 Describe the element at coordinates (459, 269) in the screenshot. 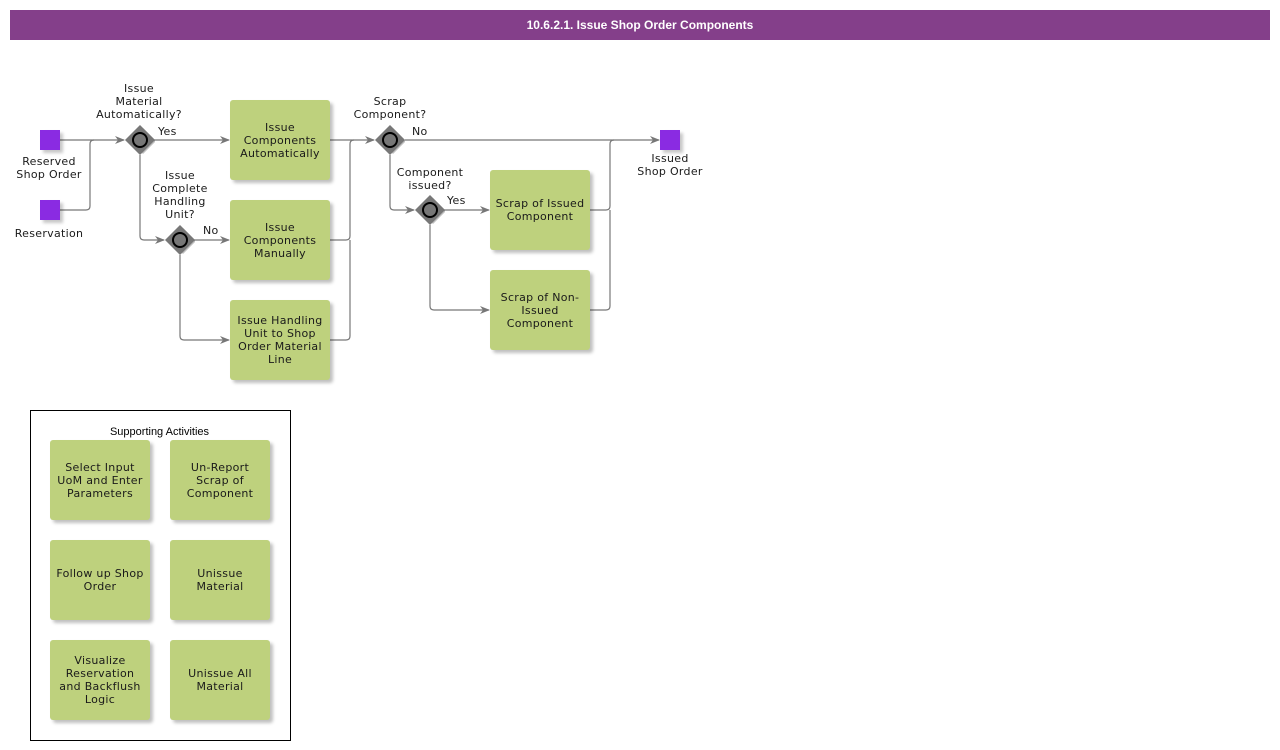

I see `flow-gw4-to-nonissued` at that location.